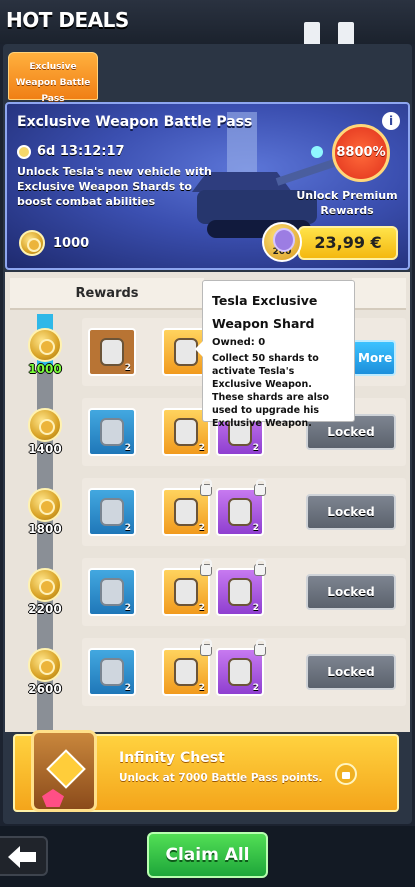 The width and height of the screenshot is (415, 887). I want to click on battle-pass-title: Exclusive Weapon Battle Pass, so click(135, 122).